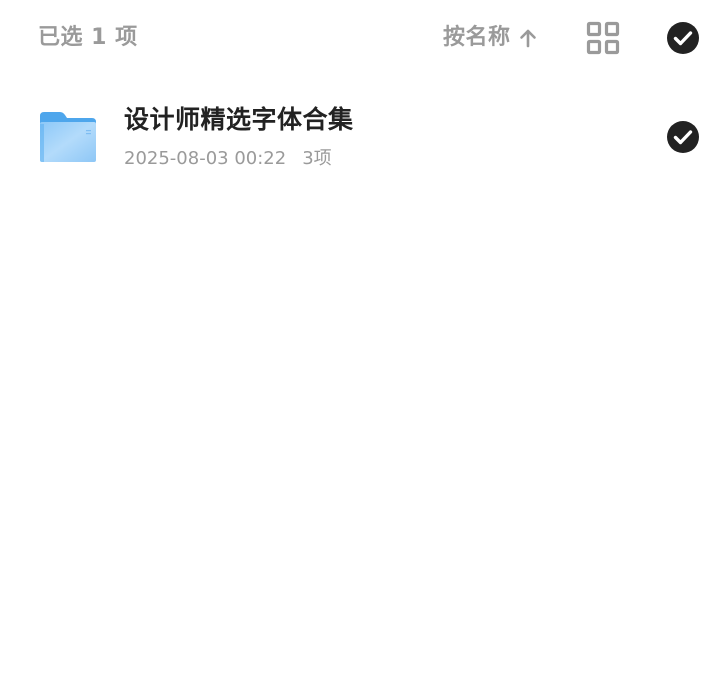 Image resolution: width=714 pixels, height=691 pixels. Describe the element at coordinates (527, 38) in the screenshot. I see `arrow-up-icon` at that location.